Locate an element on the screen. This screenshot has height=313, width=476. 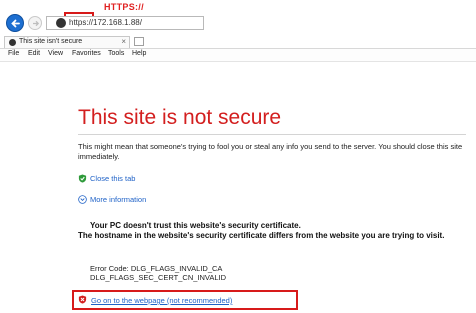
menu-help: Help is located at coordinates (139, 53).